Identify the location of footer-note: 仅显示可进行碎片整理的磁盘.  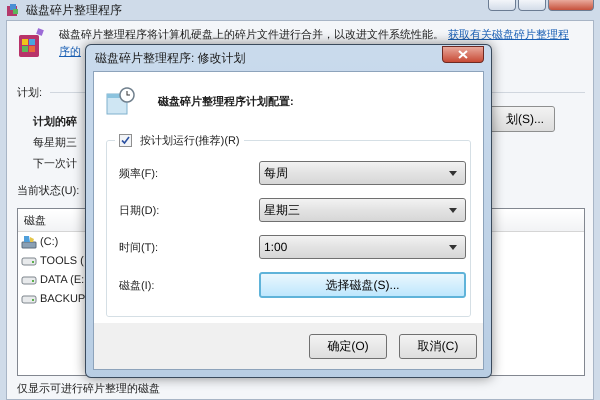
(88, 389).